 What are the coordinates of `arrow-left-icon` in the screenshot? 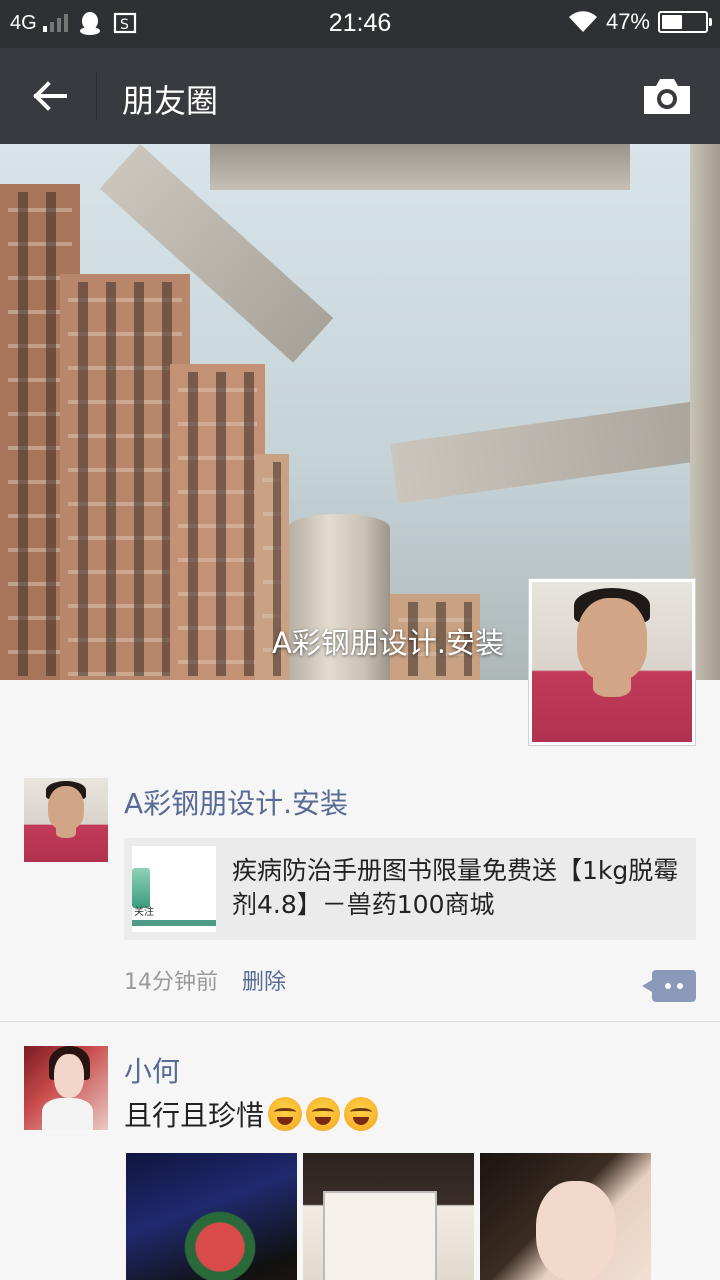 It's located at (50, 96).